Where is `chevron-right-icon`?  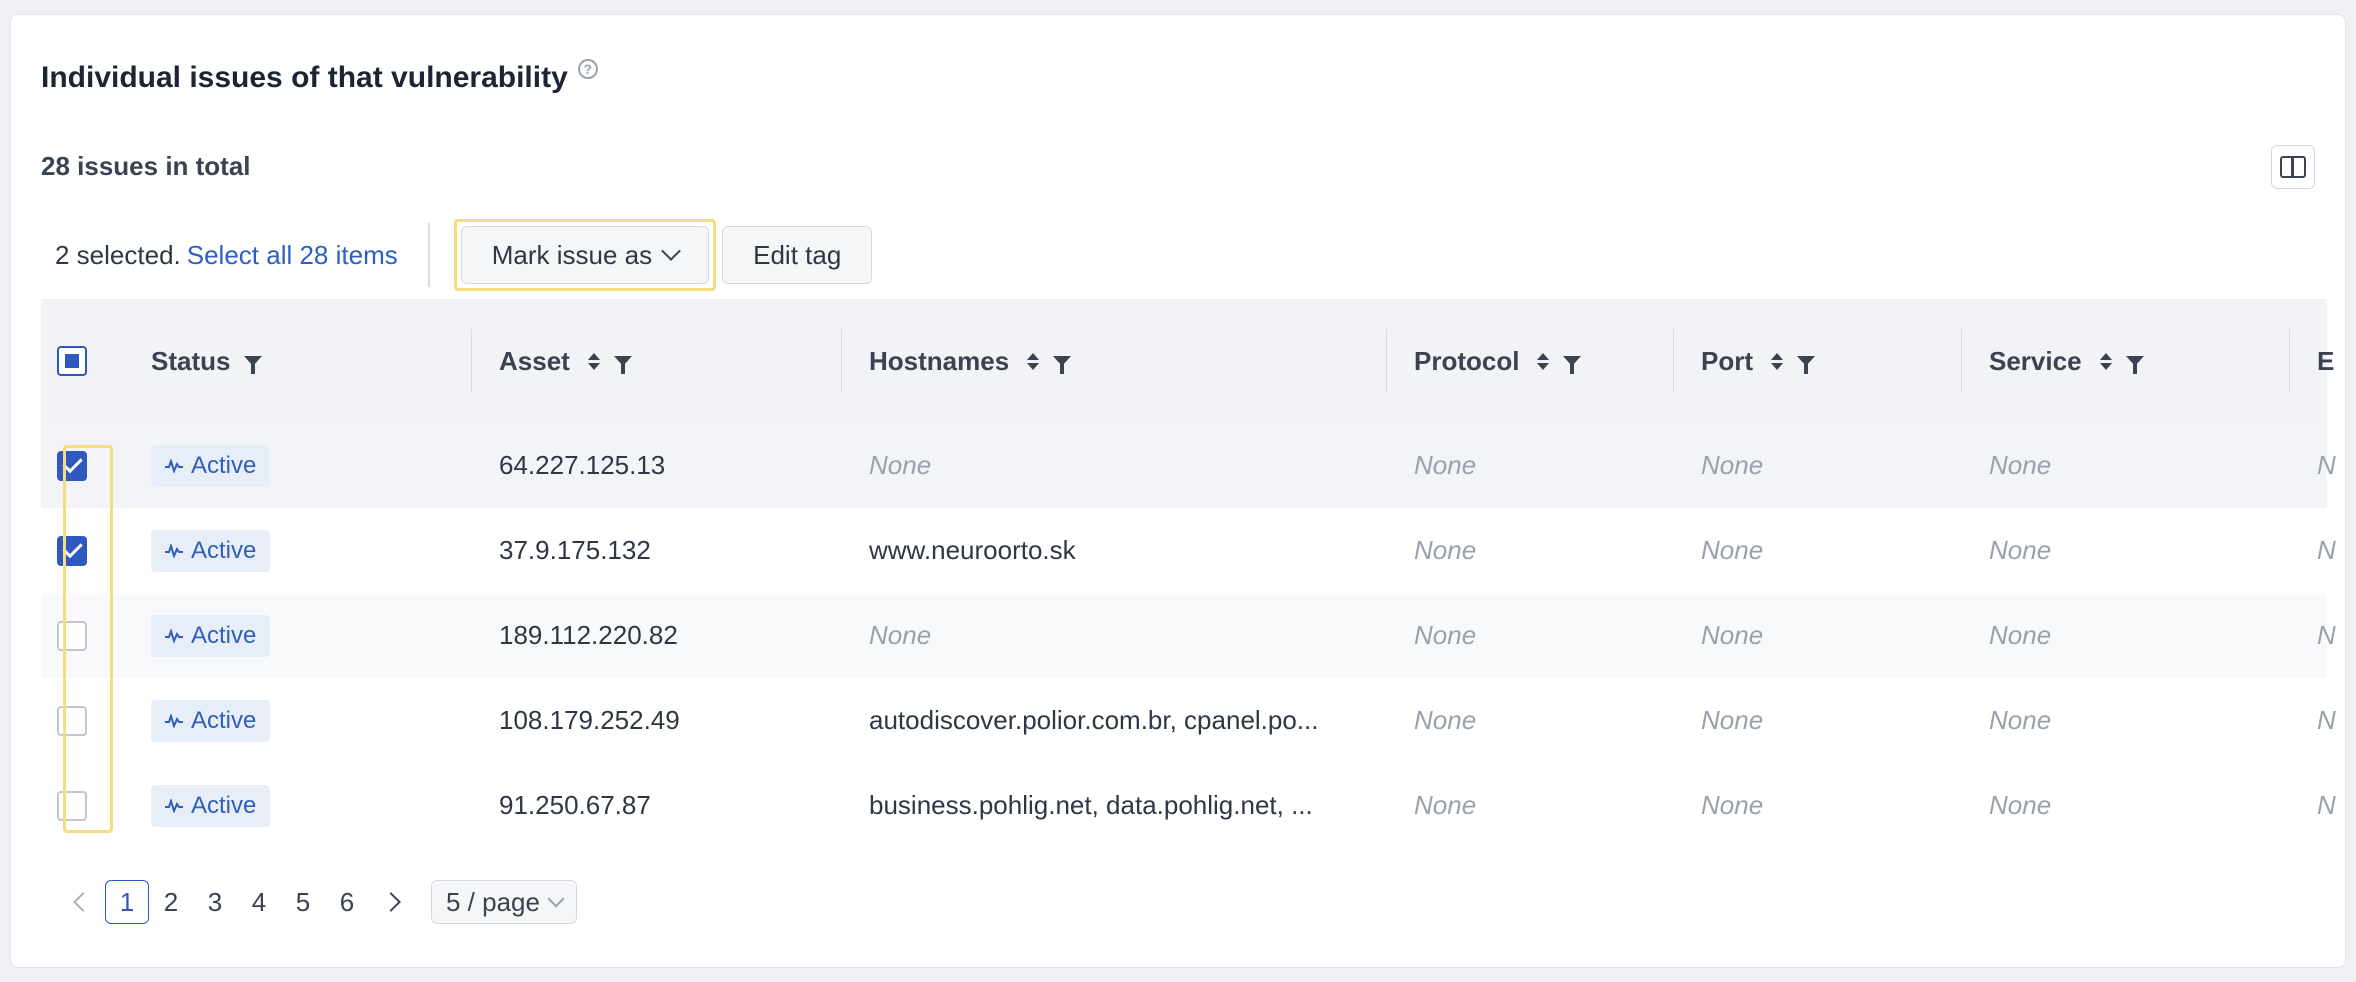
chevron-right-icon is located at coordinates (391, 902).